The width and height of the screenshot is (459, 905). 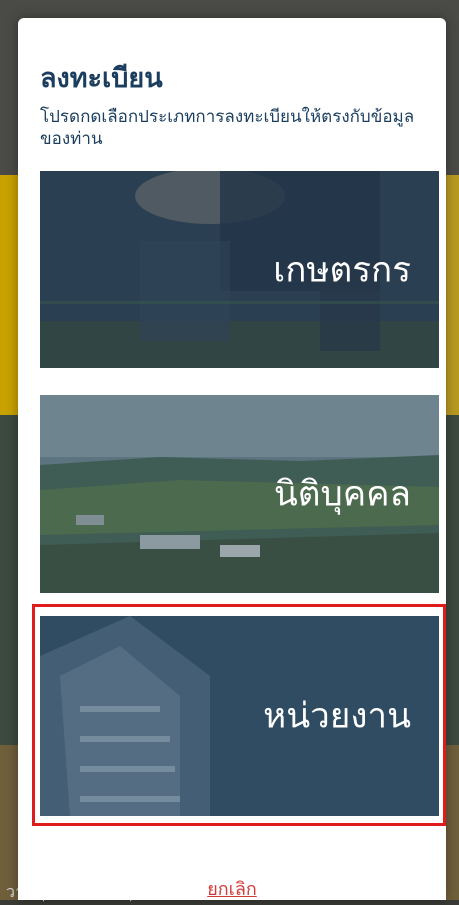 What do you see at coordinates (342, 270) in the screenshot?
I see `option-farmer-label: เกษตรกร` at bounding box center [342, 270].